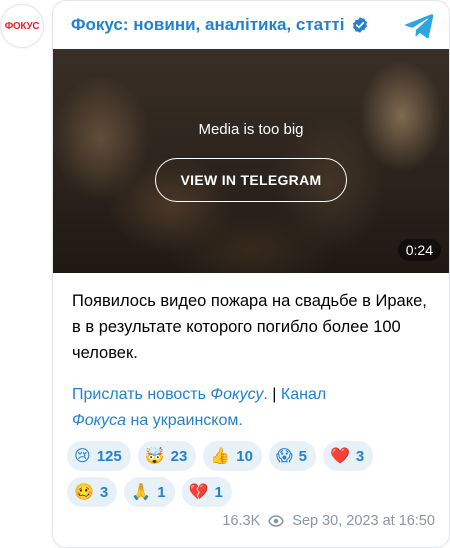  Describe the element at coordinates (244, 456) in the screenshot. I see `reaction-count: 10` at that location.